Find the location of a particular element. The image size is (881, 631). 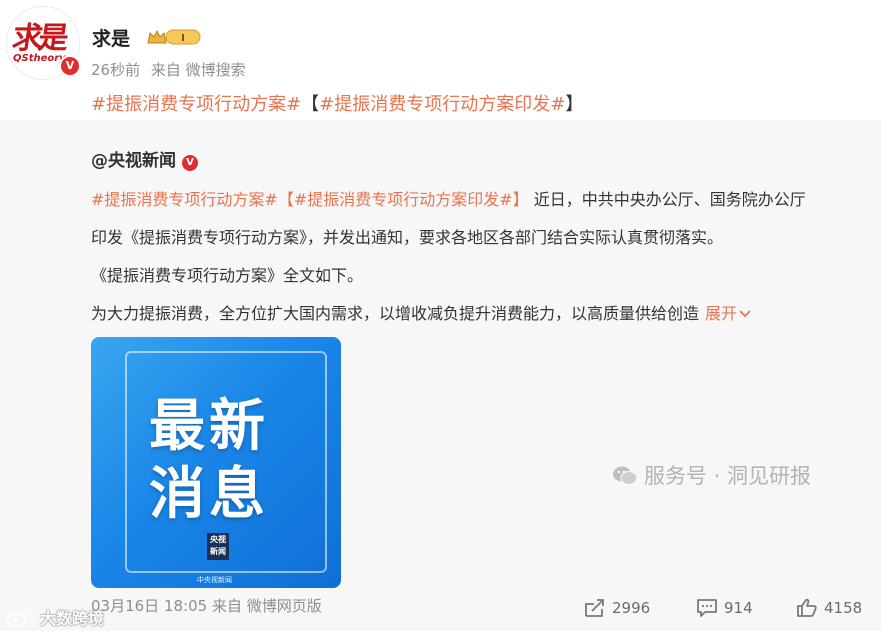

comment-button: 914 is located at coordinates (724, 608).